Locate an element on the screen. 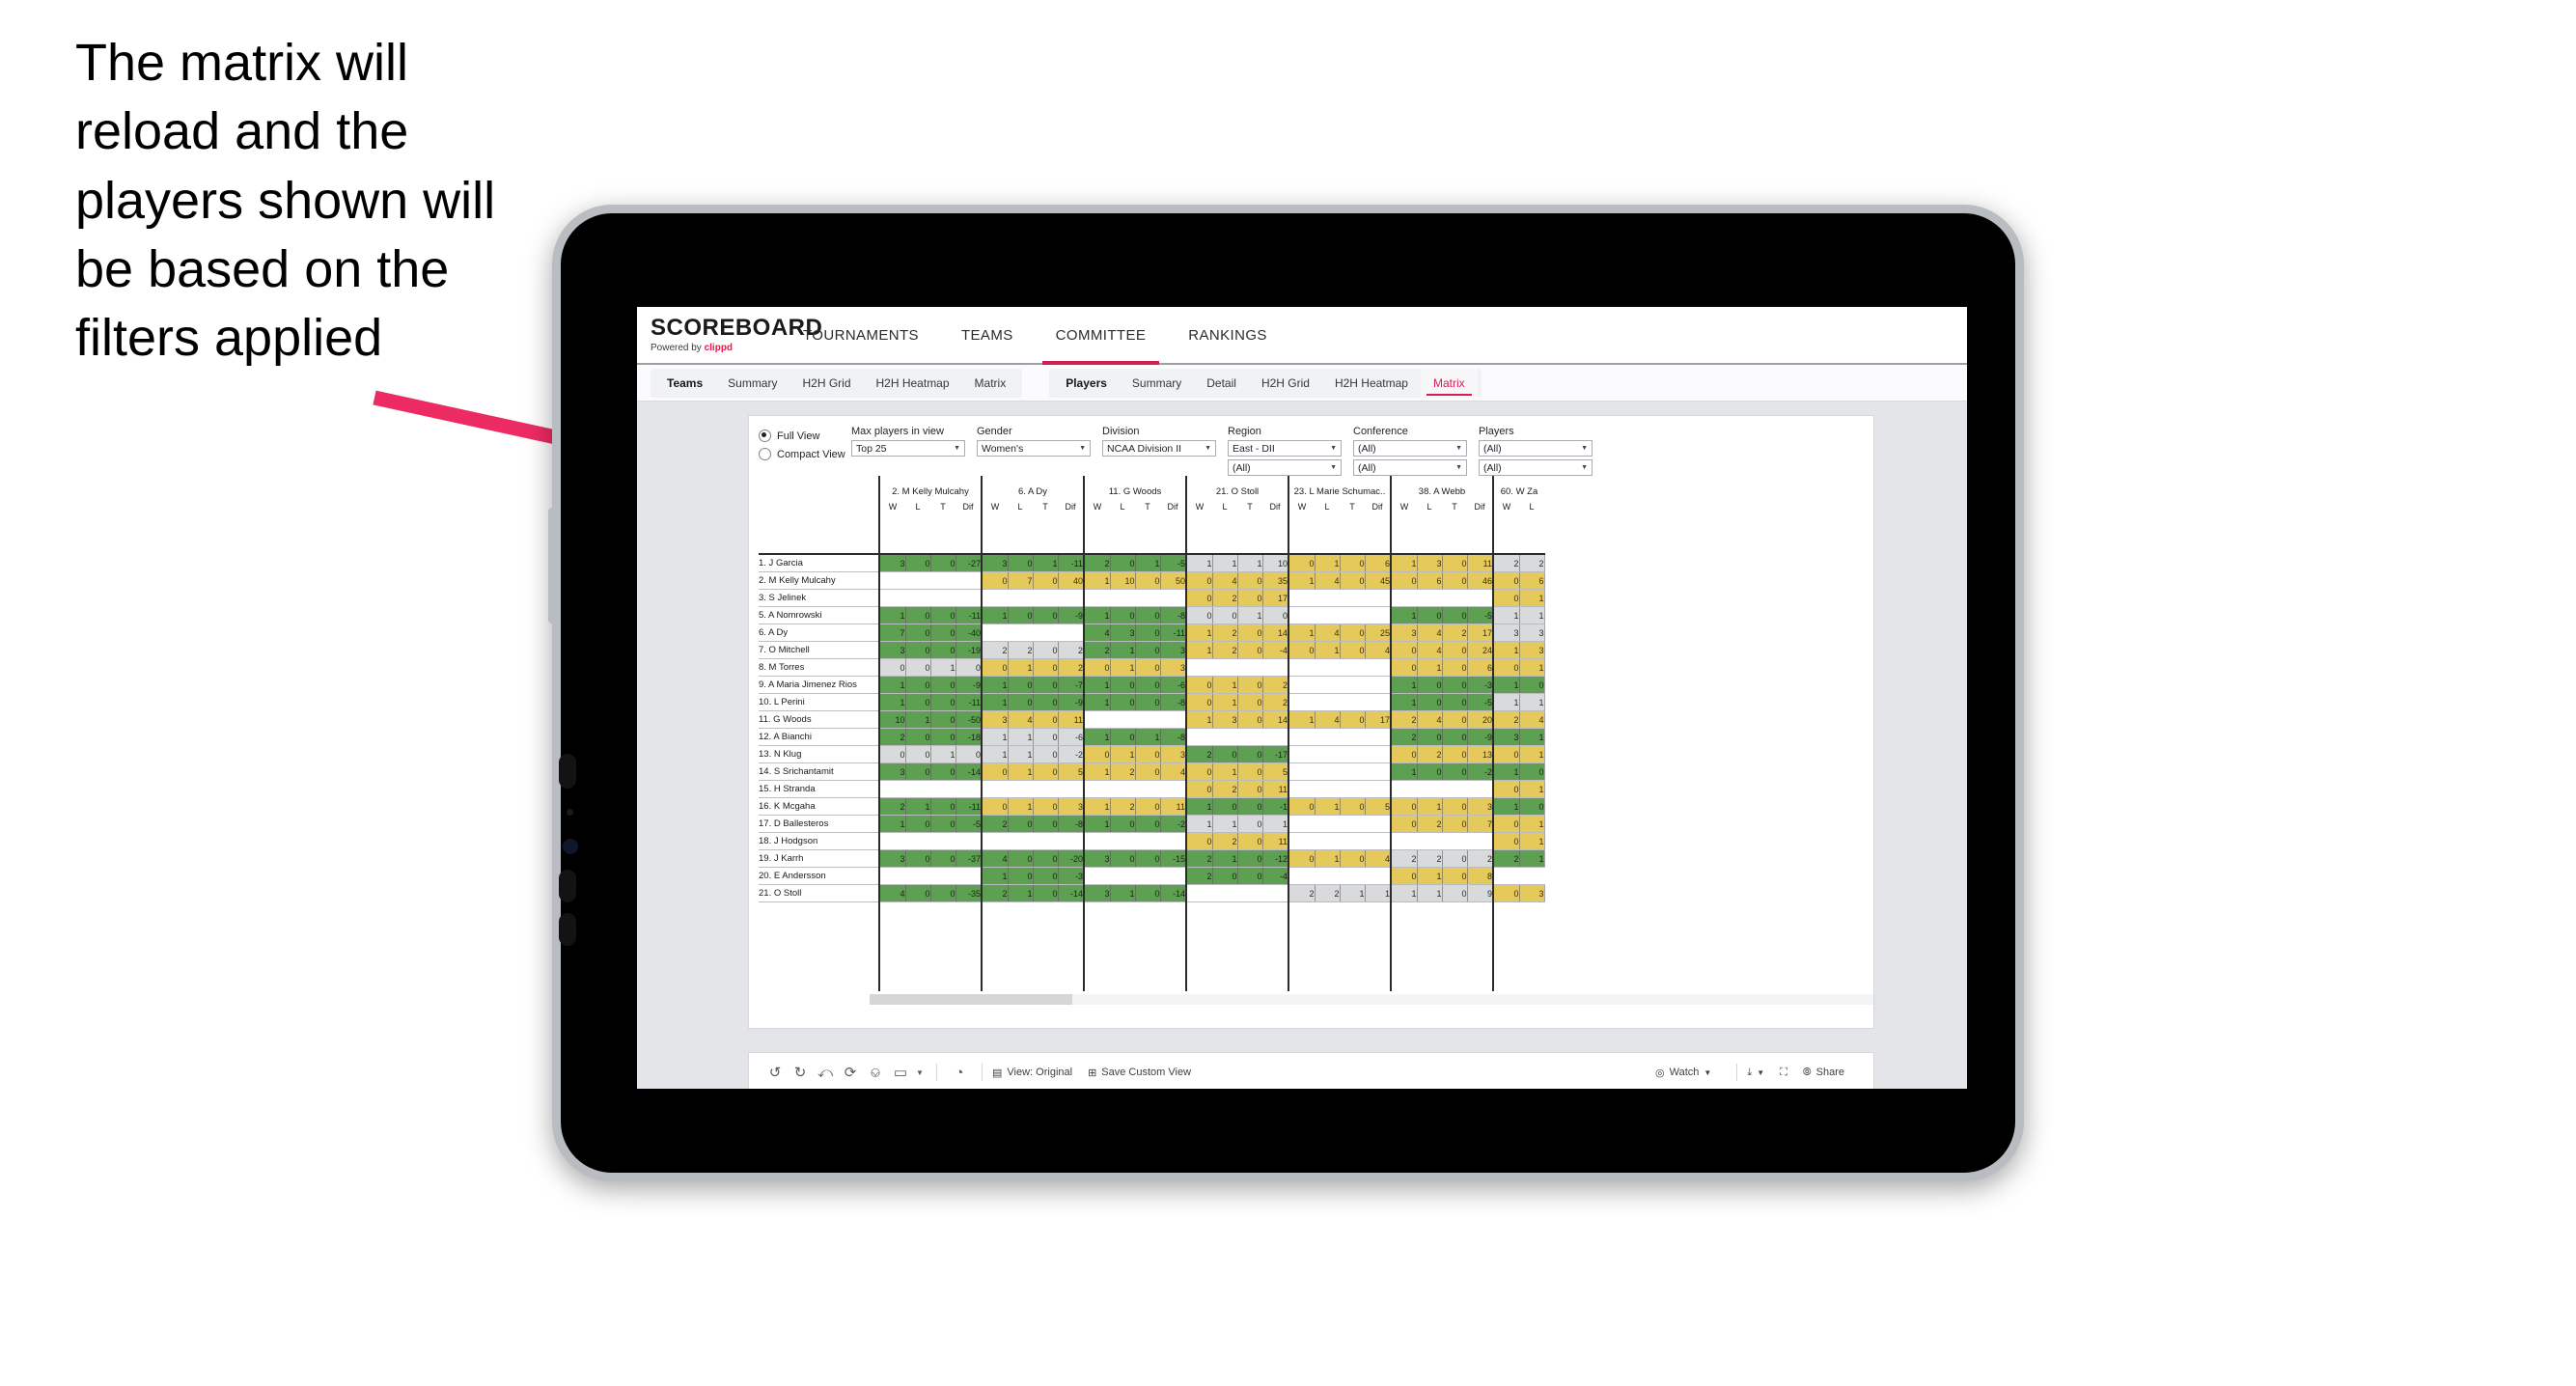  subnav-players-summary: Summary is located at coordinates (1157, 383).